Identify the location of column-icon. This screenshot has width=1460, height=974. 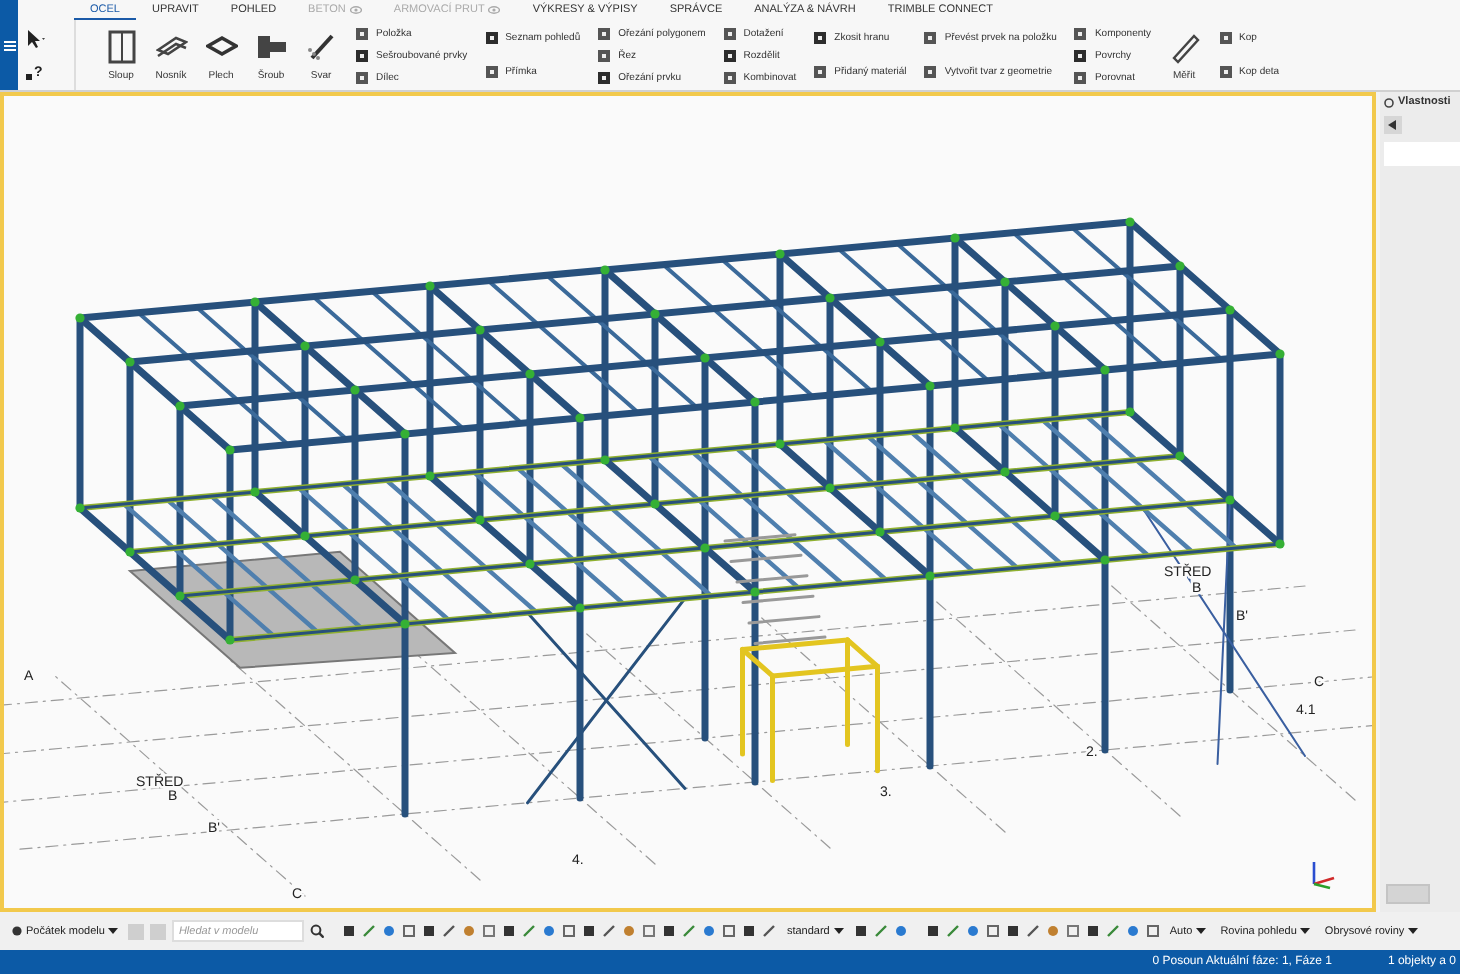
(121, 46).